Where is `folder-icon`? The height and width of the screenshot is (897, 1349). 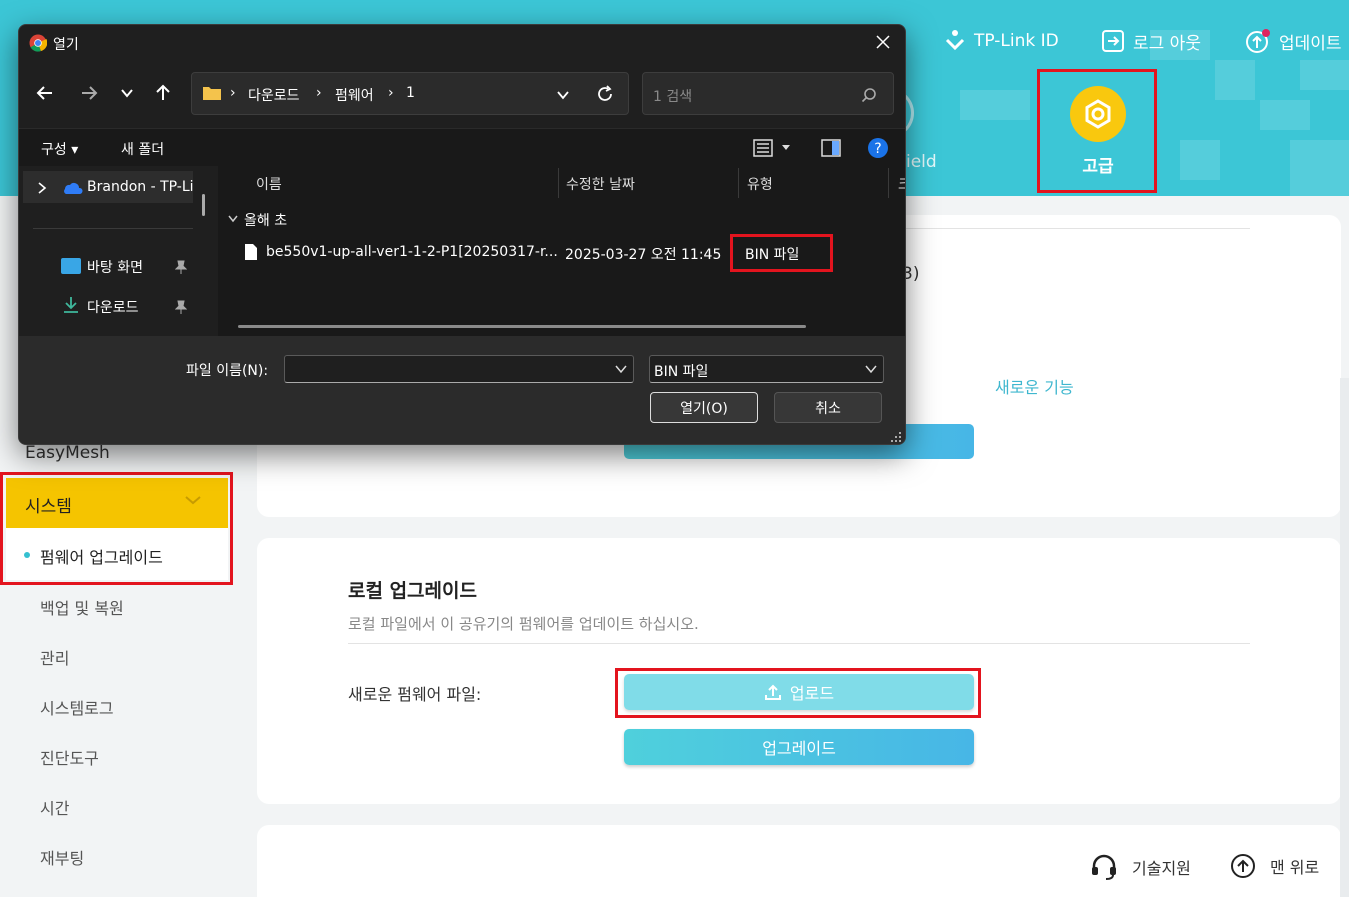
folder-icon is located at coordinates (212, 93).